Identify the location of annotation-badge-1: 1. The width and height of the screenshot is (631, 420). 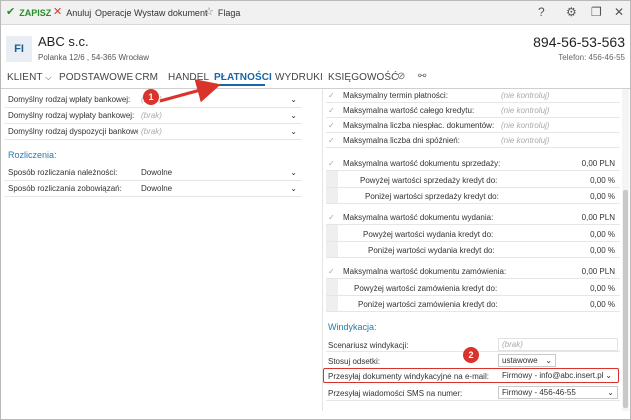
(151, 97).